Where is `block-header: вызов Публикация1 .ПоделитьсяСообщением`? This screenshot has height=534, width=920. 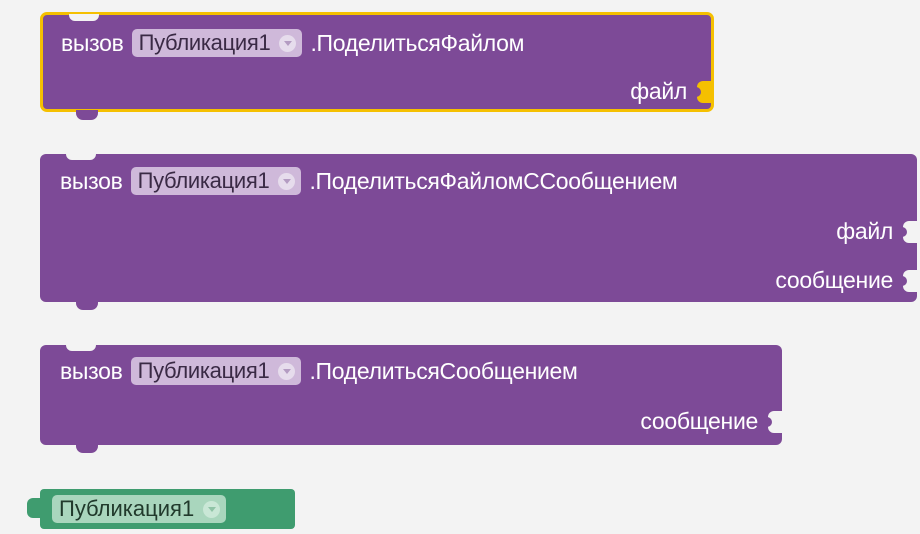 block-header: вызов Публикация1 .ПоделитьсяСообщением is located at coordinates (319, 371).